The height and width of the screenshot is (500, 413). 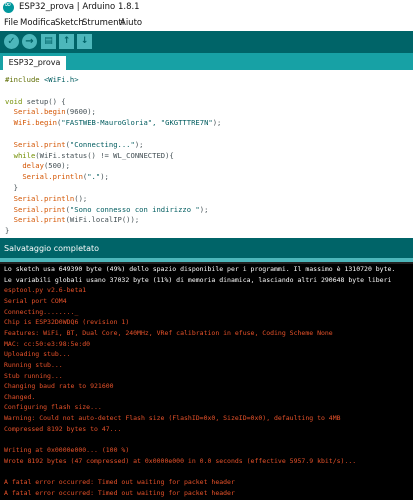 I want to click on code-token: delay, so click(x=33, y=166).